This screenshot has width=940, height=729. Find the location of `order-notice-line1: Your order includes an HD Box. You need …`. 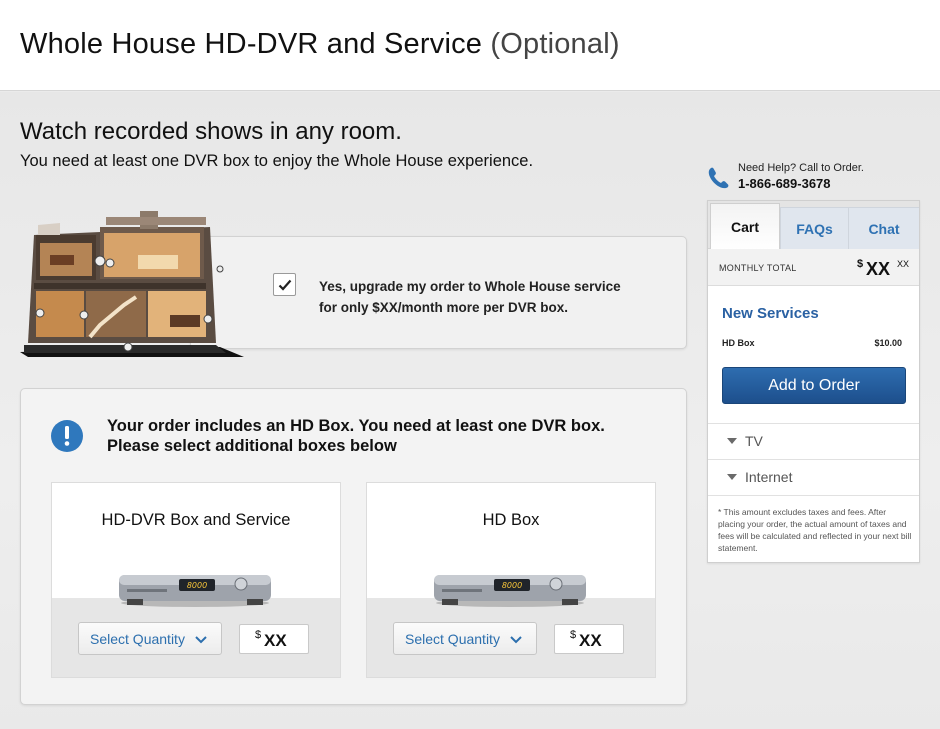

order-notice-line1: Your order includes an HD Box. You need … is located at coordinates (356, 426).